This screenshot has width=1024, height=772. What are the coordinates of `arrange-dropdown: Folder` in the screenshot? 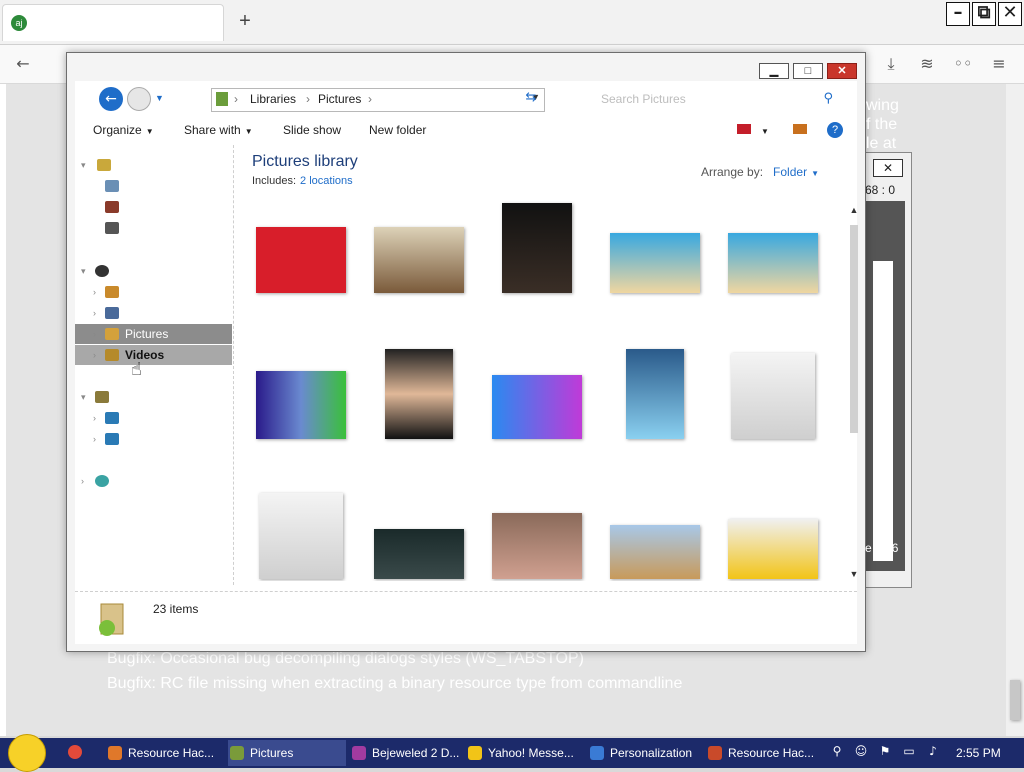 It's located at (790, 172).